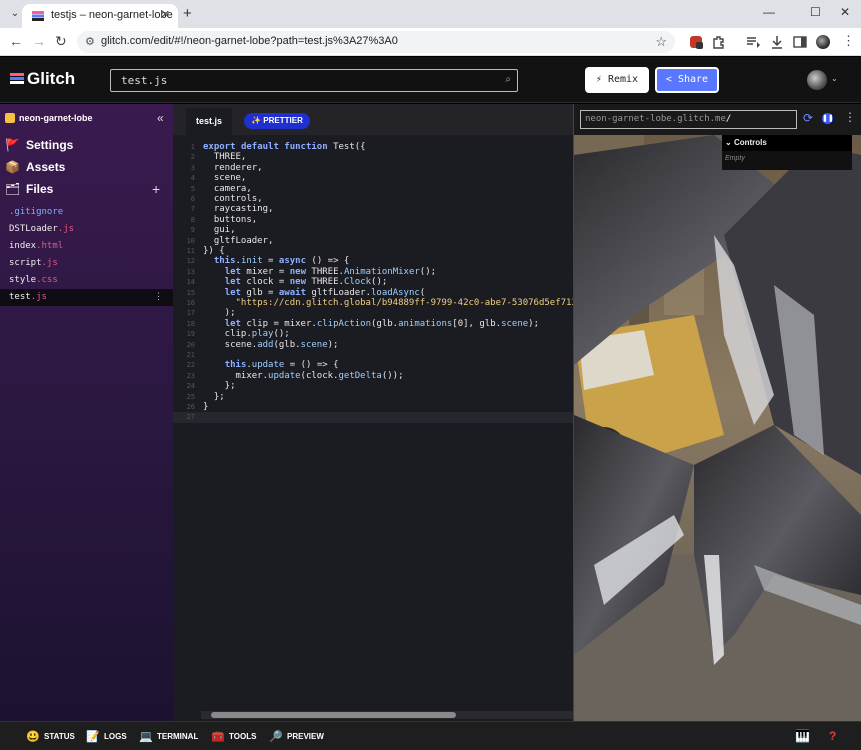  Describe the element at coordinates (848, 41) in the screenshot. I see `browser-menu-icon: ⋮` at that location.